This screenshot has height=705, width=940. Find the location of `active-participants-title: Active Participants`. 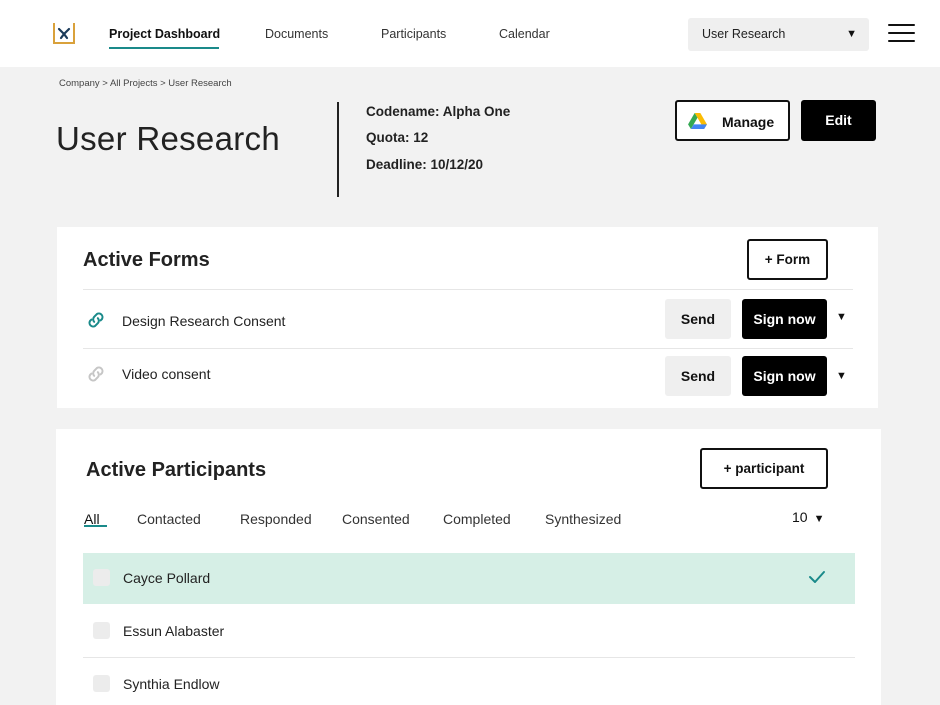

active-participants-title: Active Participants is located at coordinates (176, 470).